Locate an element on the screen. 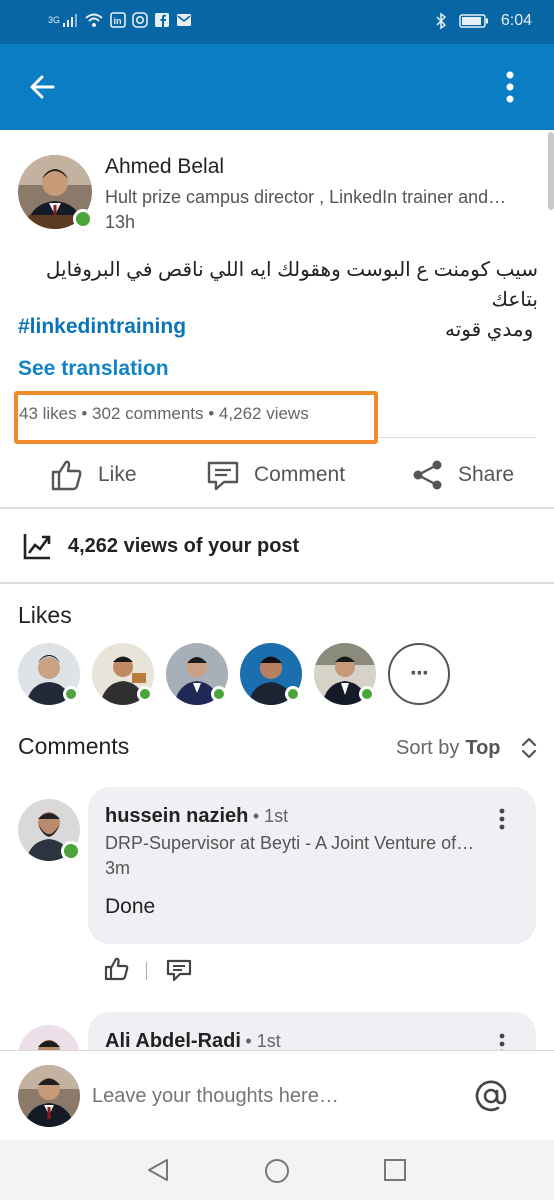  back-arrow-icon is located at coordinates (42, 87).